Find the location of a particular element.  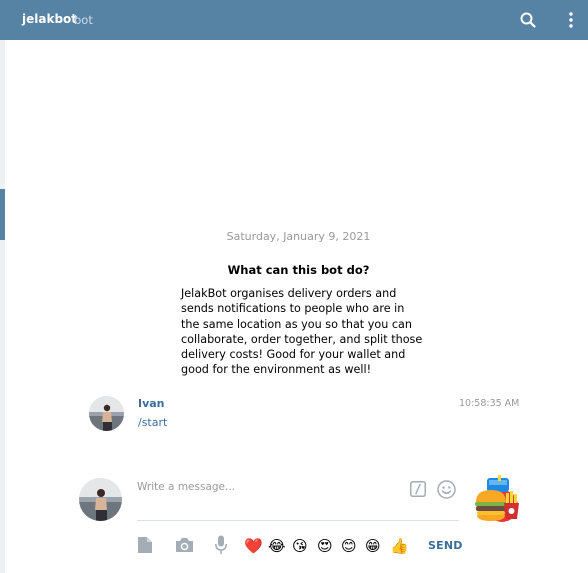

vertical-dots-icon is located at coordinates (571, 20).